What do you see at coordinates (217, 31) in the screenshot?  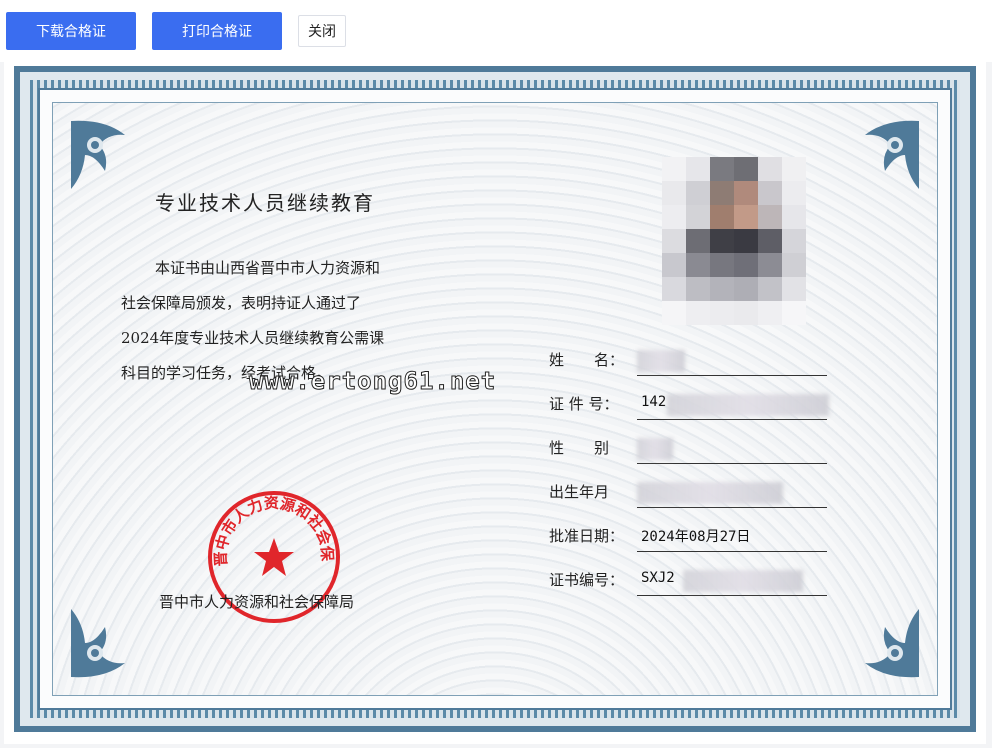 I see `print-certificate-button: 打印合格证` at bounding box center [217, 31].